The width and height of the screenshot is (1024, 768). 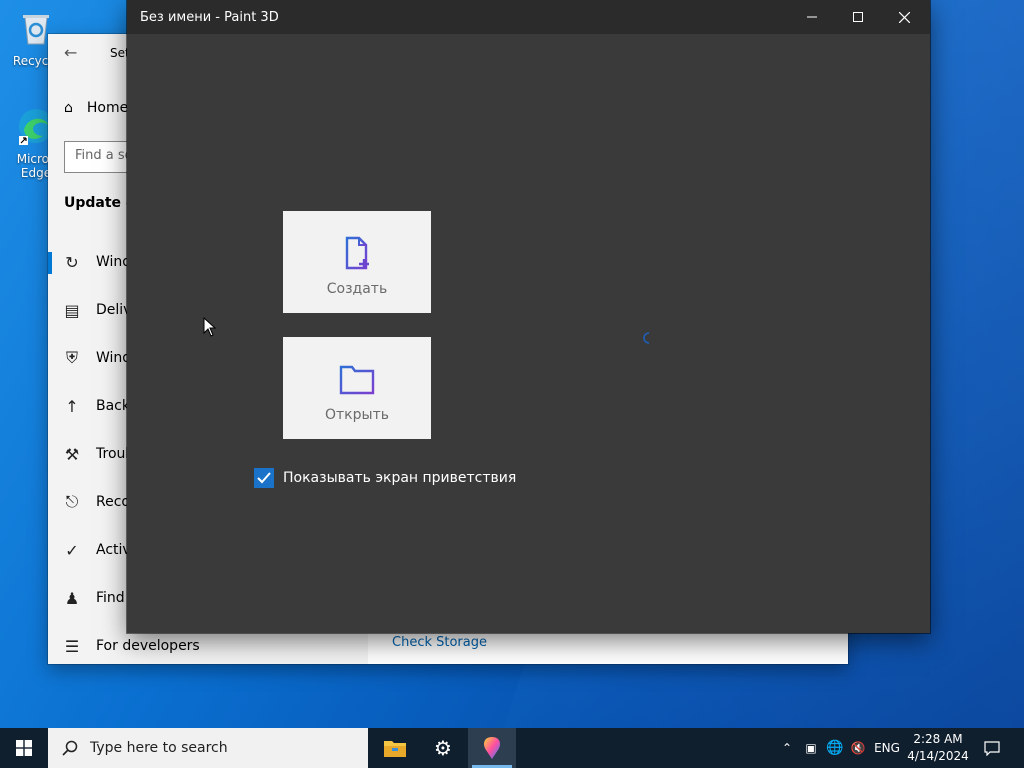 What do you see at coordinates (72, 310) in the screenshot?
I see `delivery-icon: ▤` at bounding box center [72, 310].